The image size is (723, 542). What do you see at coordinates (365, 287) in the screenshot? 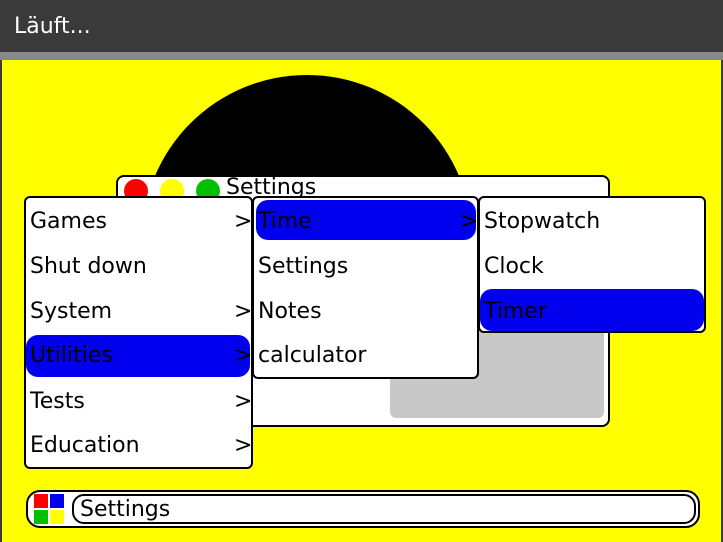
I see `utilities-menu: Time > Settings Notes calculator` at bounding box center [365, 287].